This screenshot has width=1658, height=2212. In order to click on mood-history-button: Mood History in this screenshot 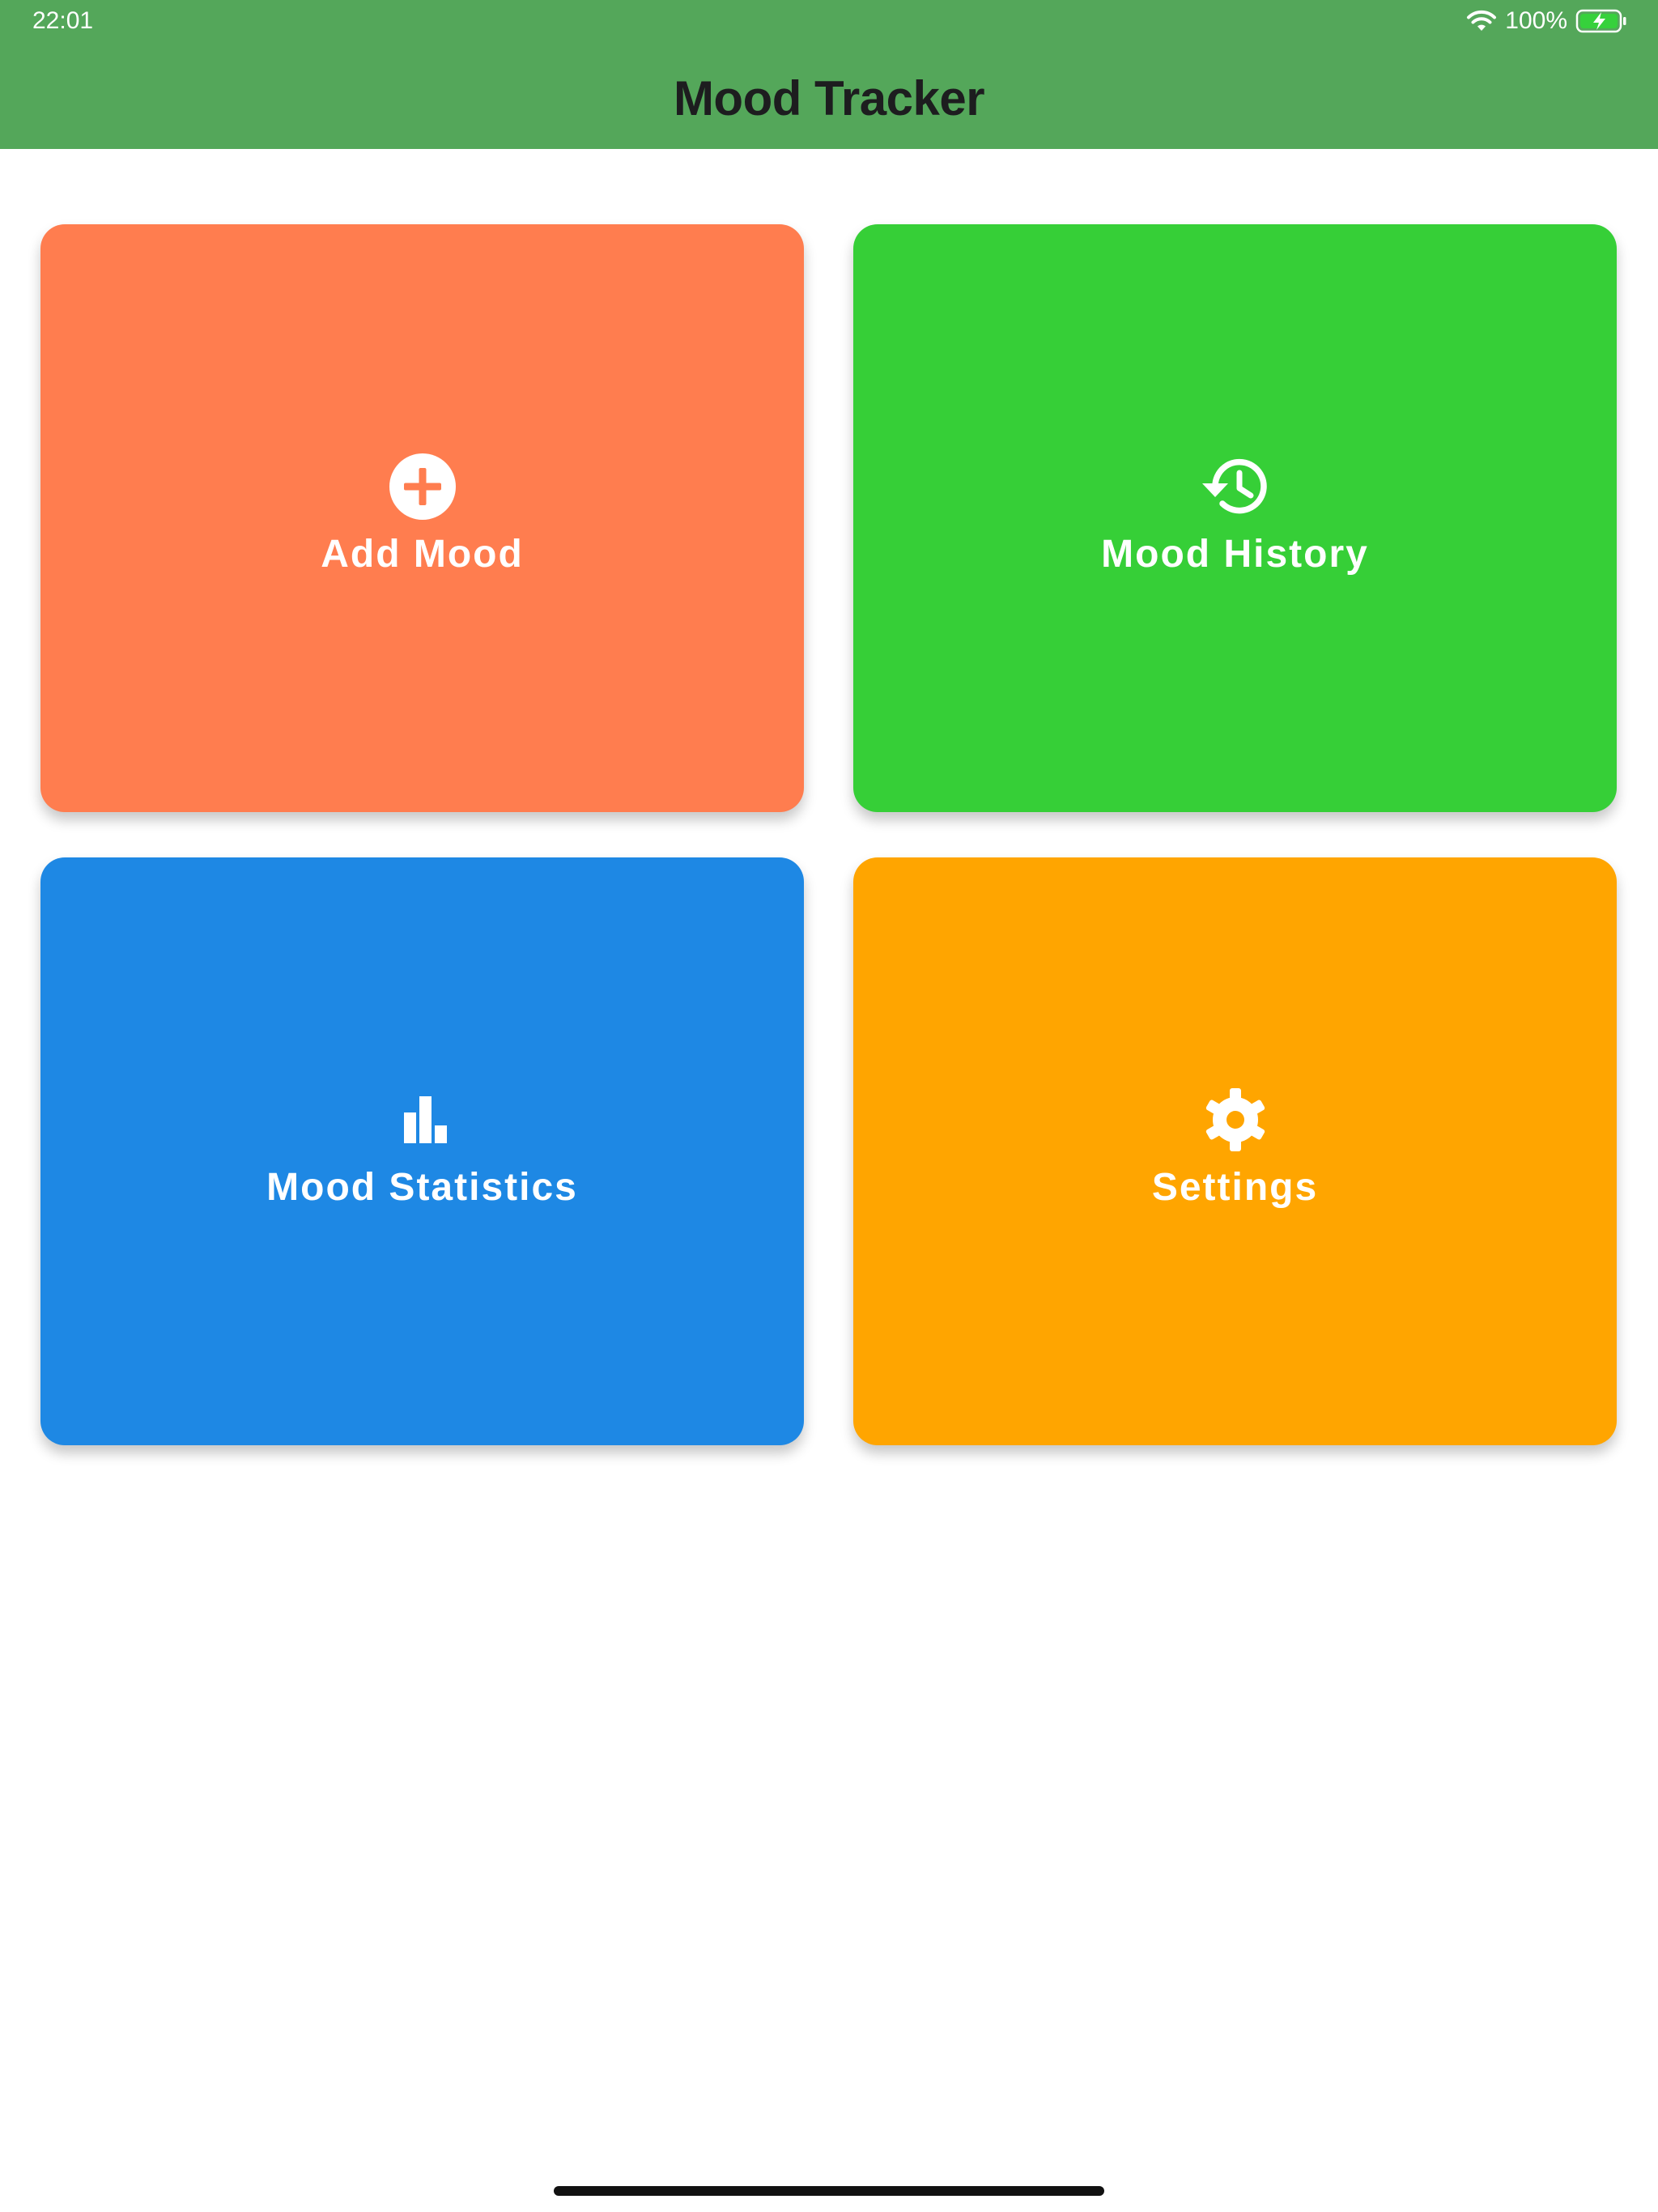, I will do `click(1235, 518)`.